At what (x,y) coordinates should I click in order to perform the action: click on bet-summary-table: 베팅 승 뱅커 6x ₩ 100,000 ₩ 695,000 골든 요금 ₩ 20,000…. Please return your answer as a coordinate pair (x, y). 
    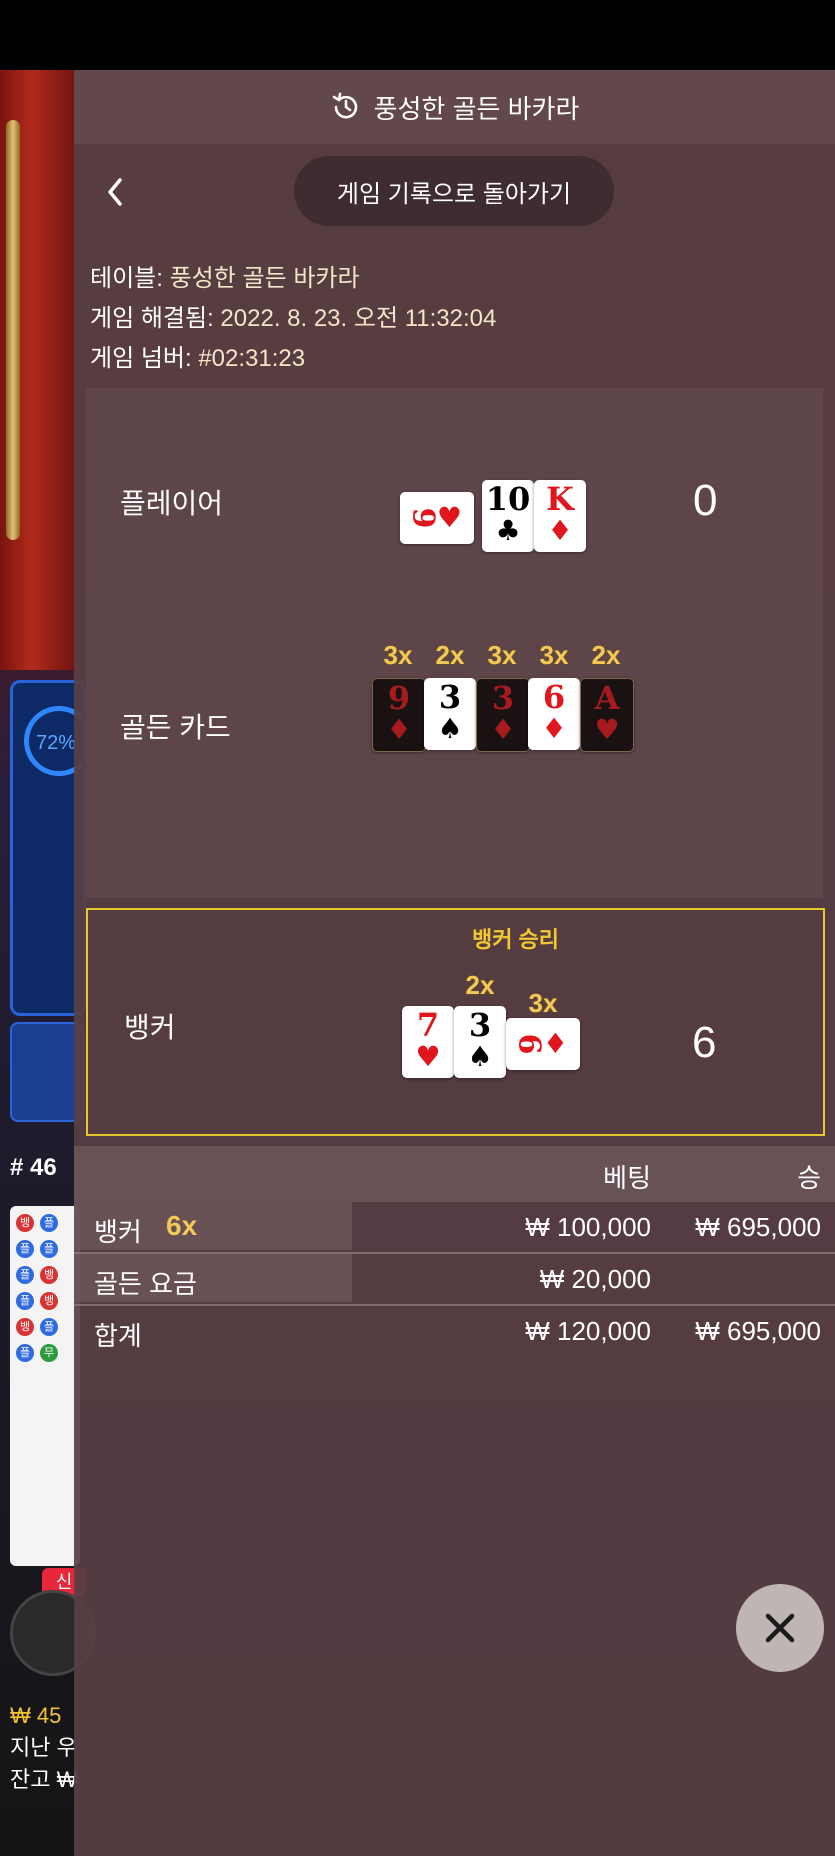
    Looking at the image, I should click on (454, 1251).